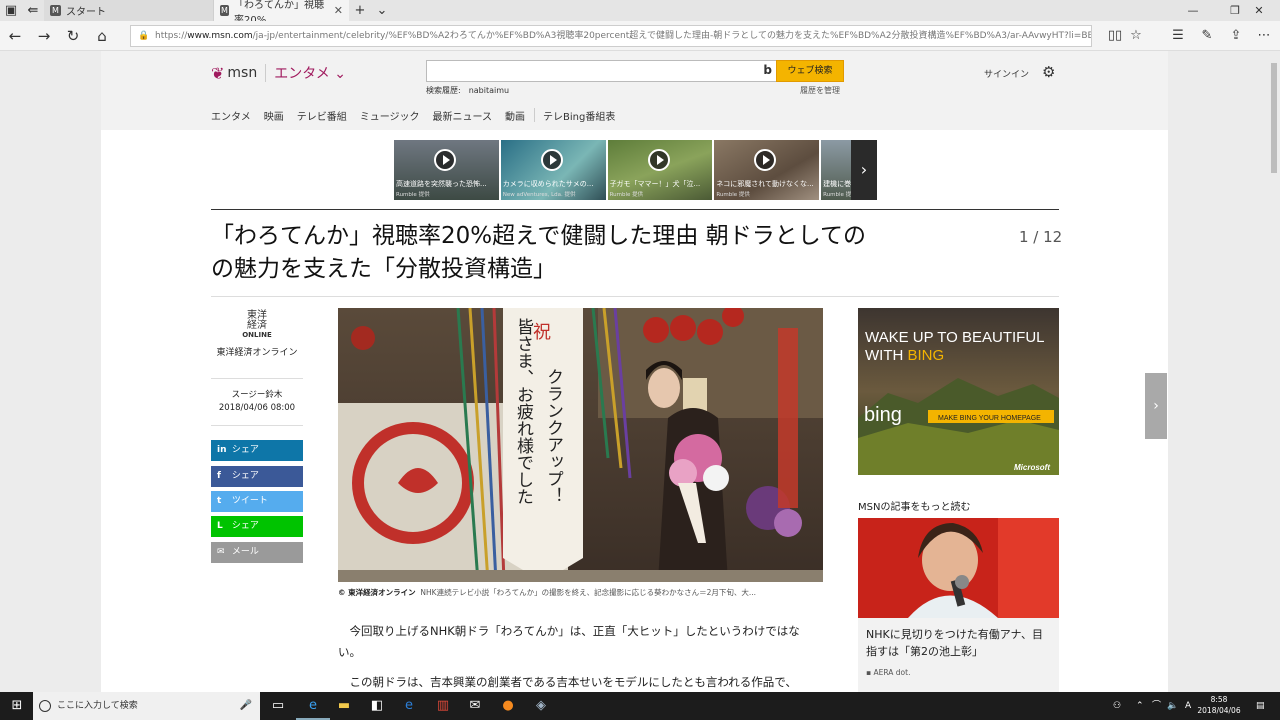  I want to click on mail-icon: ✉, so click(221, 552).